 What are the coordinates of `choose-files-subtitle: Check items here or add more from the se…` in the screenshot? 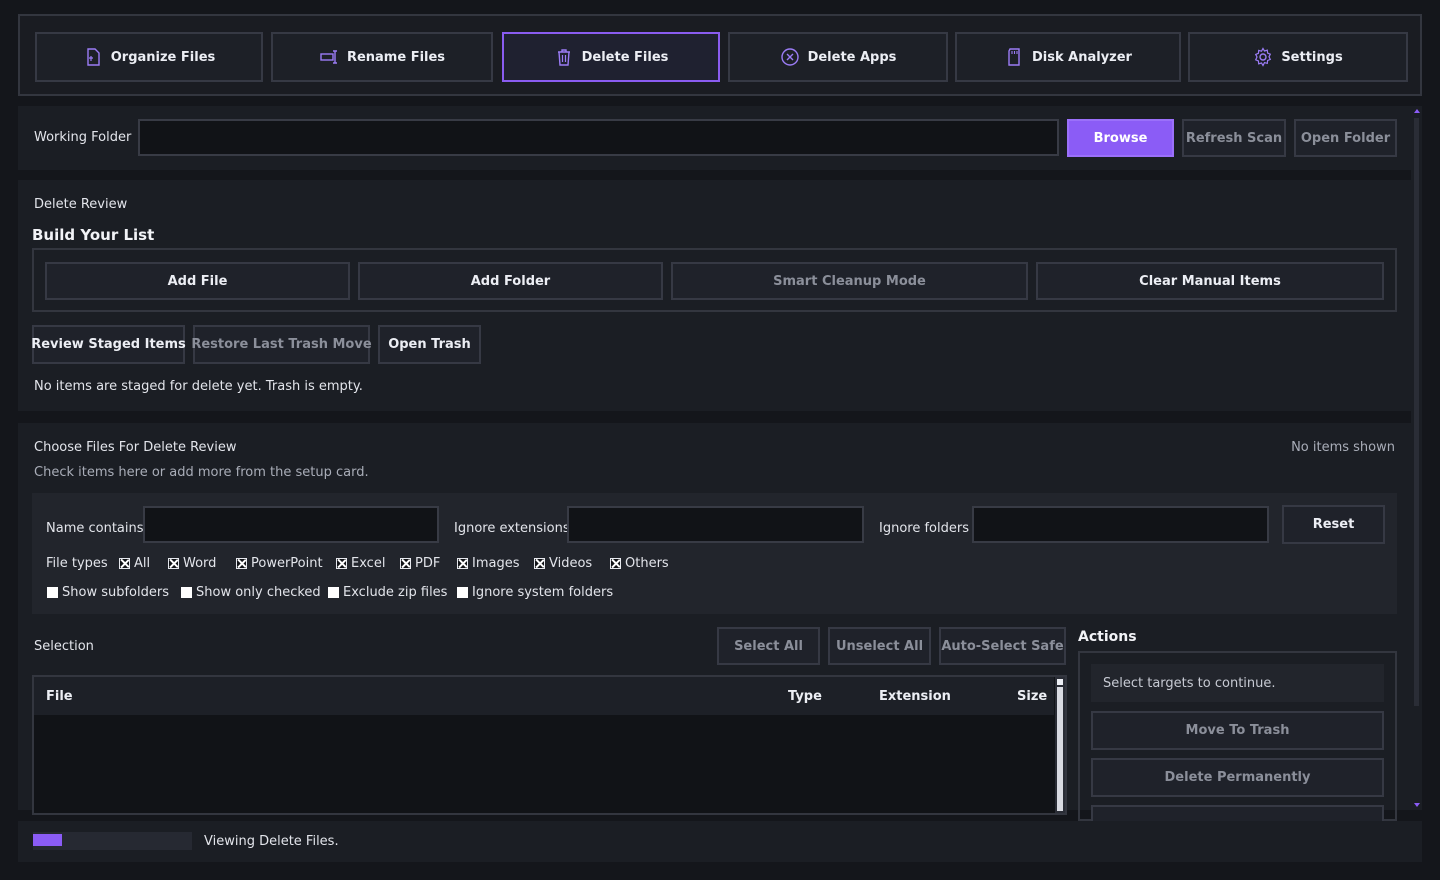 It's located at (201, 472).